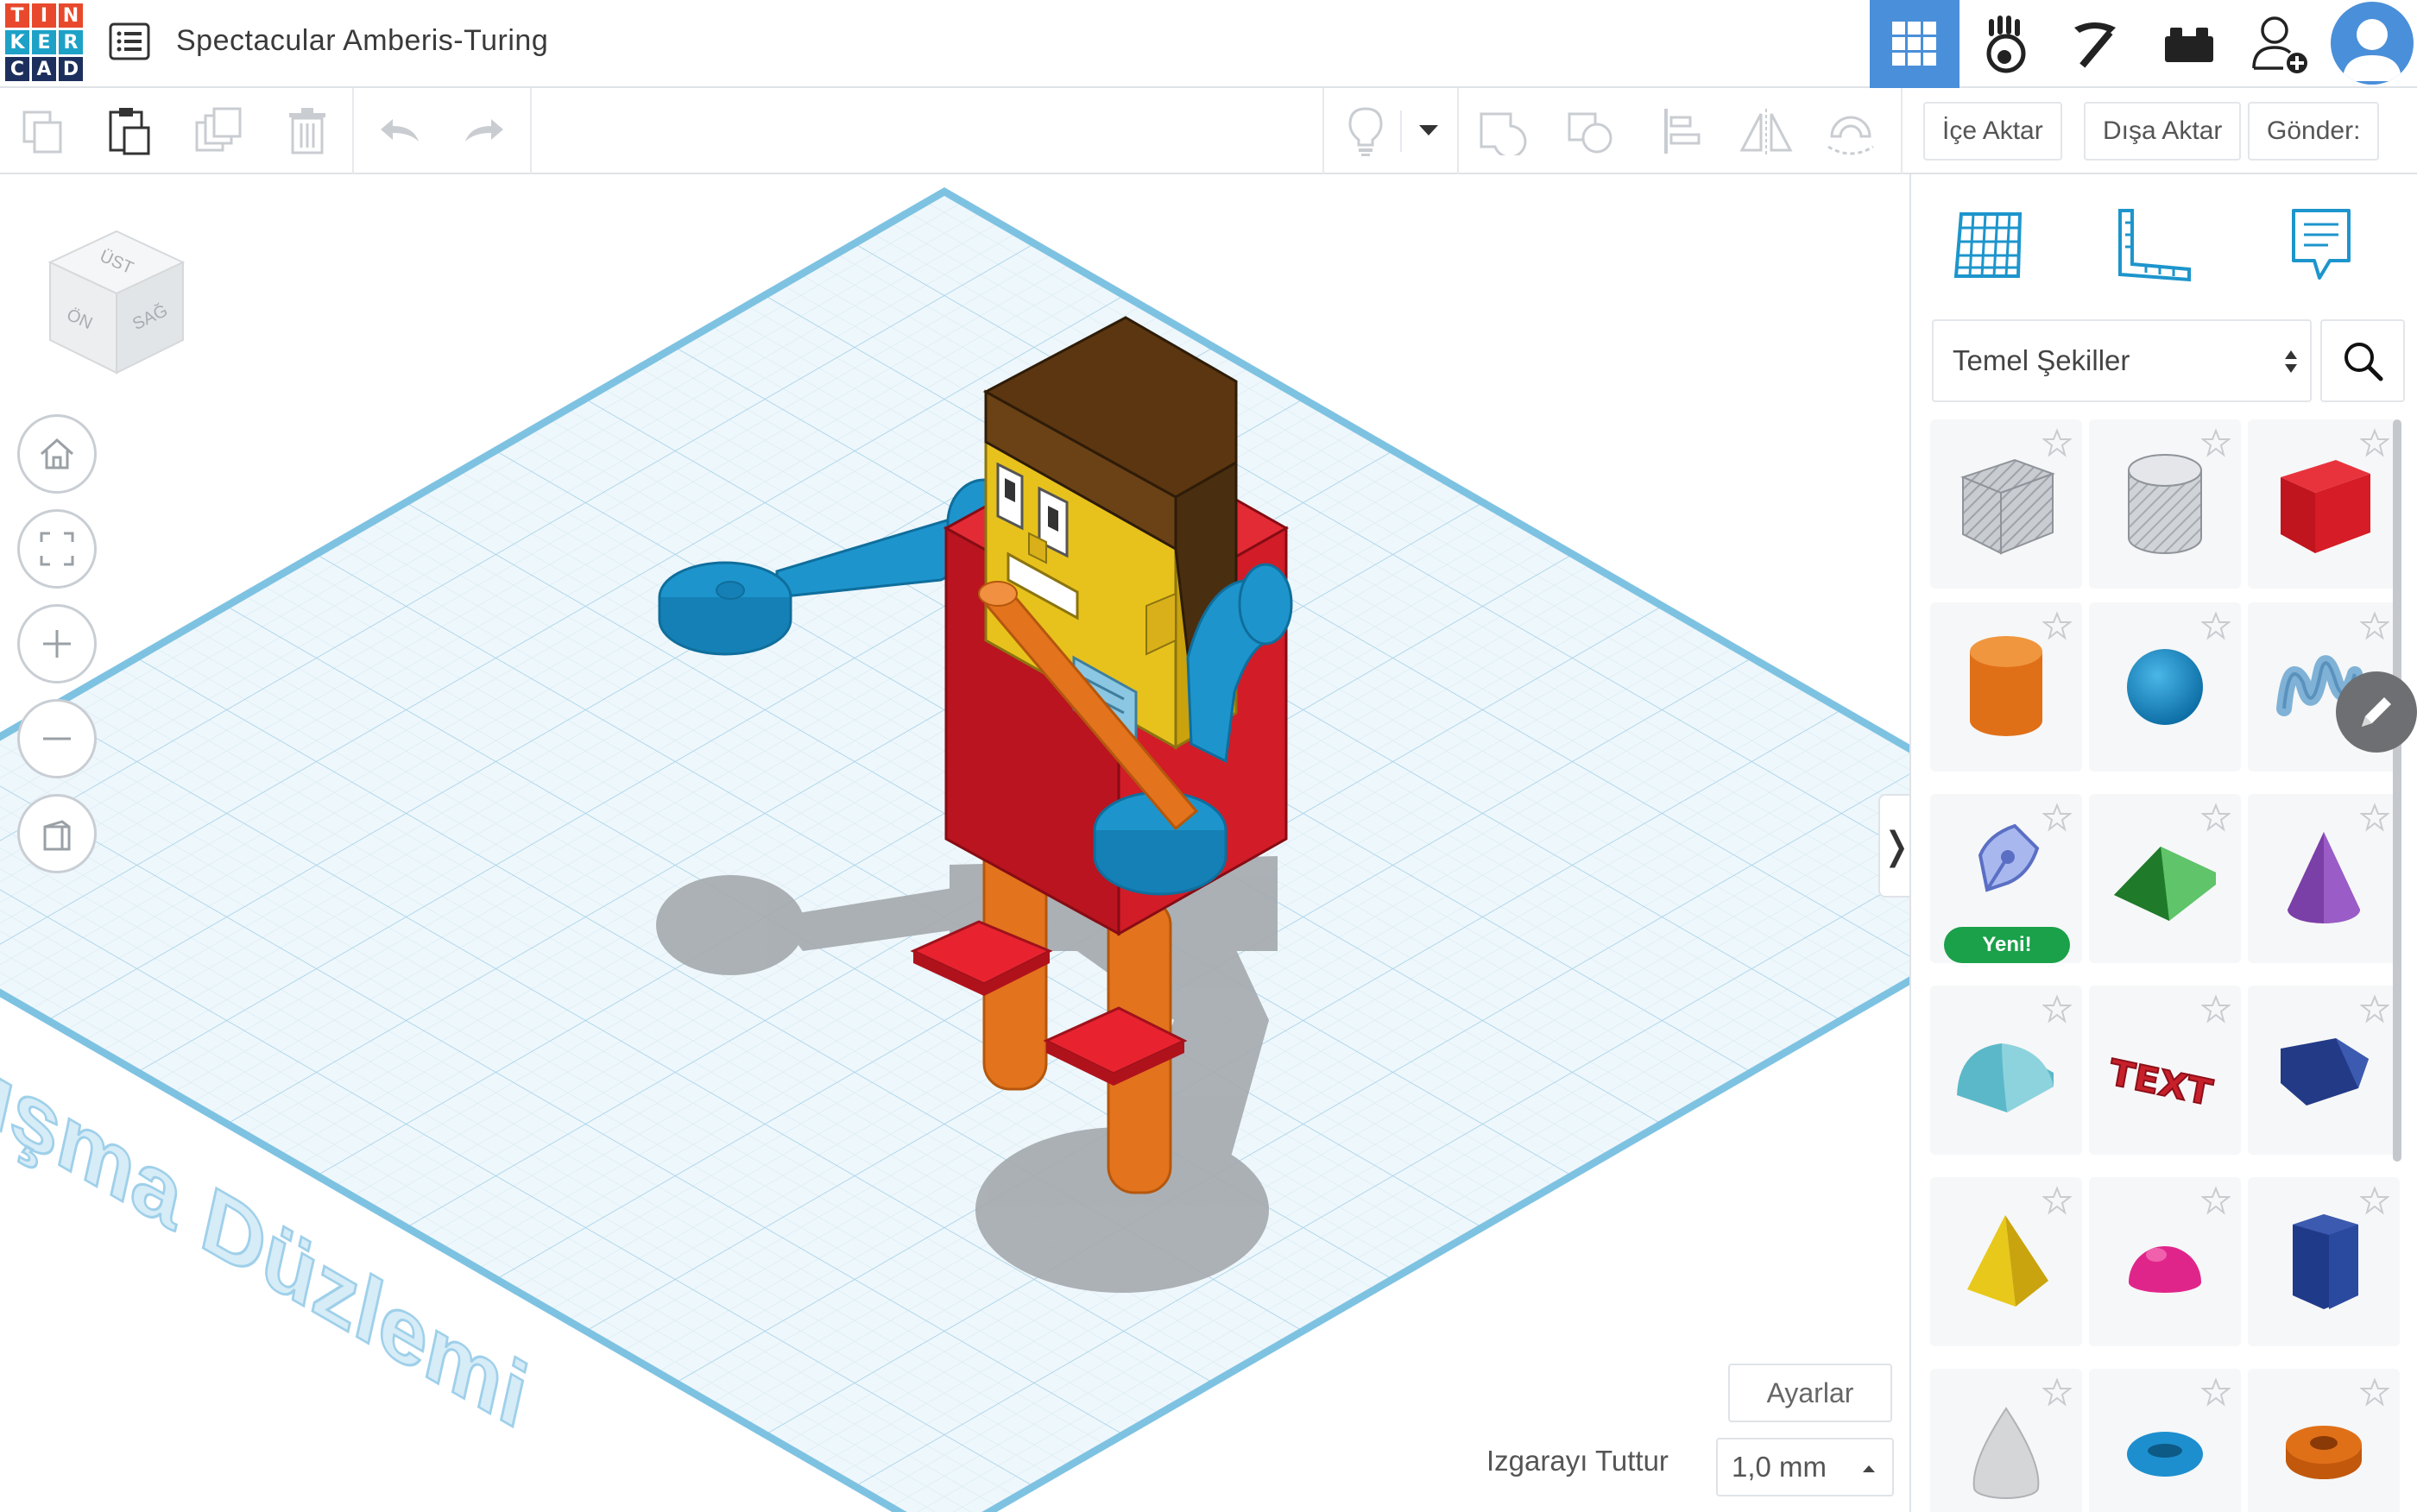  What do you see at coordinates (1366, 131) in the screenshot?
I see `show-hide-button` at bounding box center [1366, 131].